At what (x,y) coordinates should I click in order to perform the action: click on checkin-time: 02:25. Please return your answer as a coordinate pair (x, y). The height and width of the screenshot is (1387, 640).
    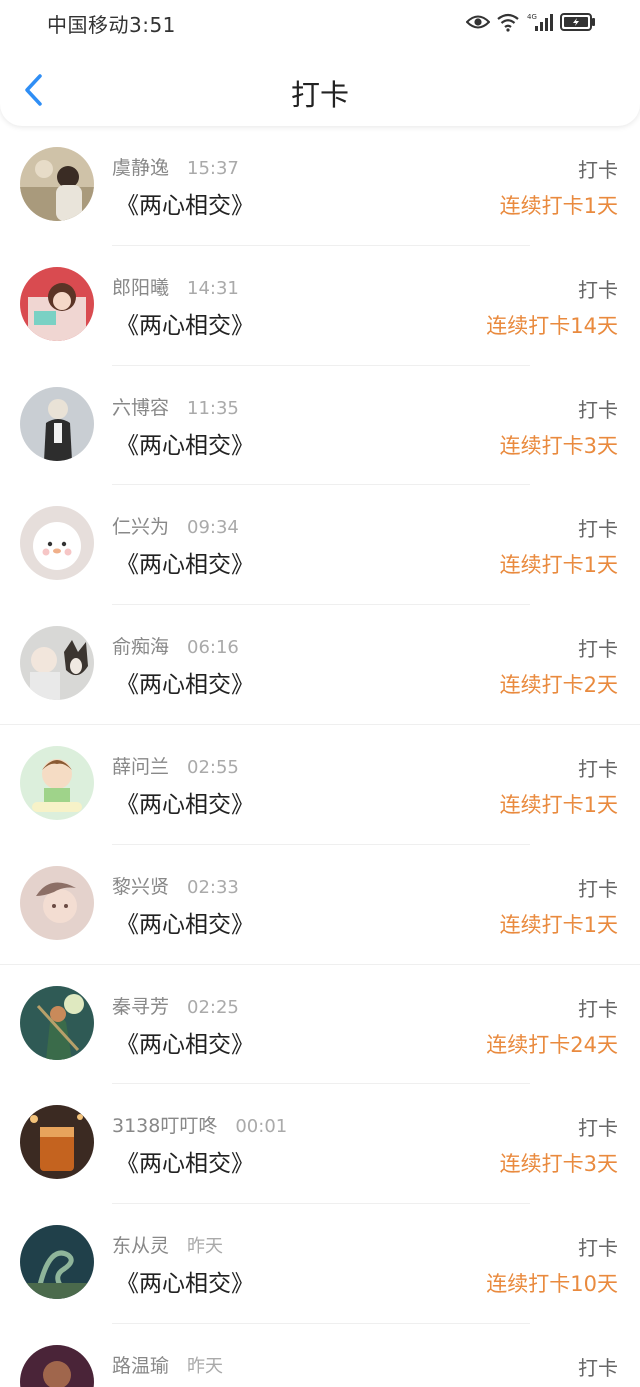
    Looking at the image, I should click on (213, 1007).